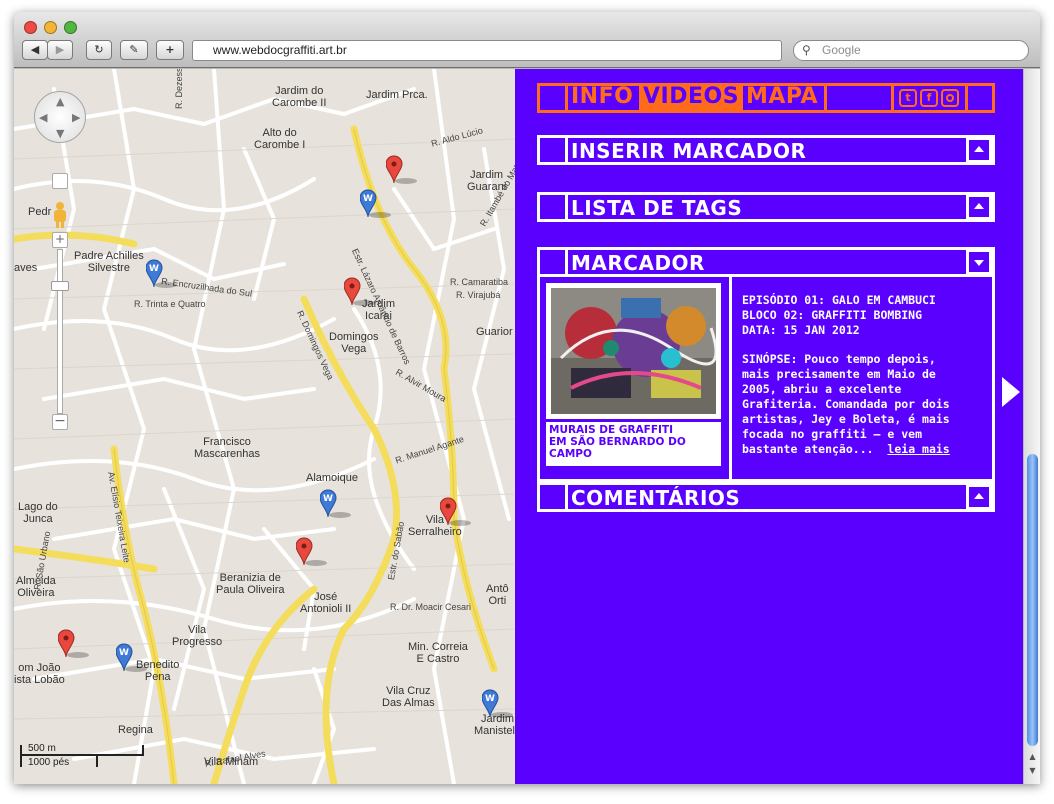 Image resolution: width=1054 pixels, height=804 pixels. What do you see at coordinates (408, 697) in the screenshot?
I see `place-label: Vila Cruz Das Almas` at bounding box center [408, 697].